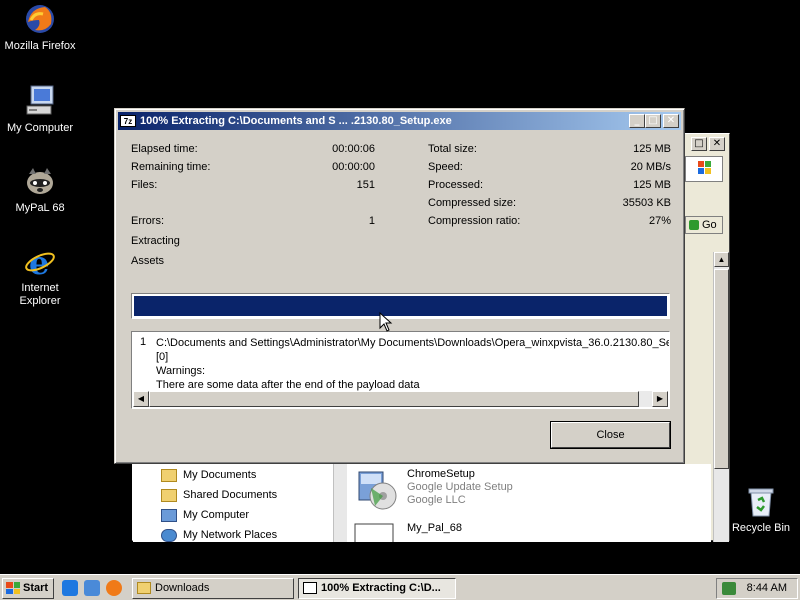 This screenshot has width=800, height=600. What do you see at coordinates (213, 588) in the screenshot?
I see `task-downloads: Downloads` at bounding box center [213, 588].